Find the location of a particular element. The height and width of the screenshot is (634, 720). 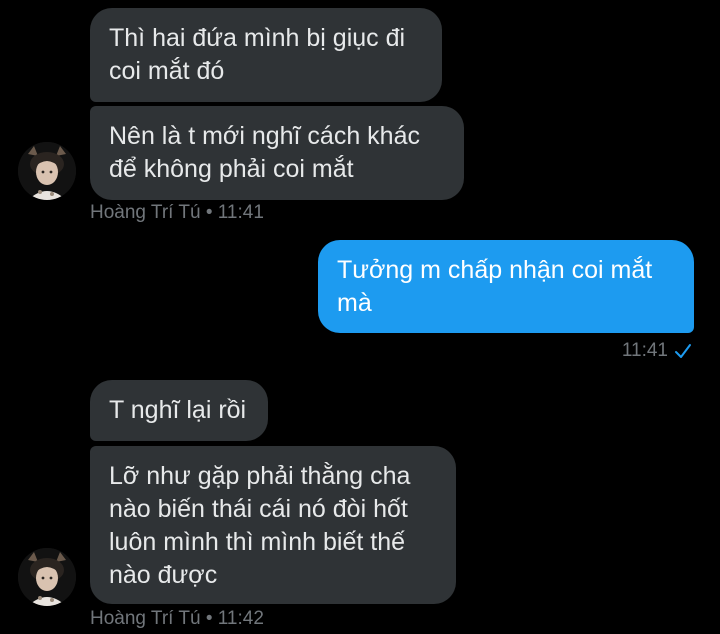

message-bubble-outgoing: Tưởng m chấp nhận coi mắt mà is located at coordinates (506, 286).